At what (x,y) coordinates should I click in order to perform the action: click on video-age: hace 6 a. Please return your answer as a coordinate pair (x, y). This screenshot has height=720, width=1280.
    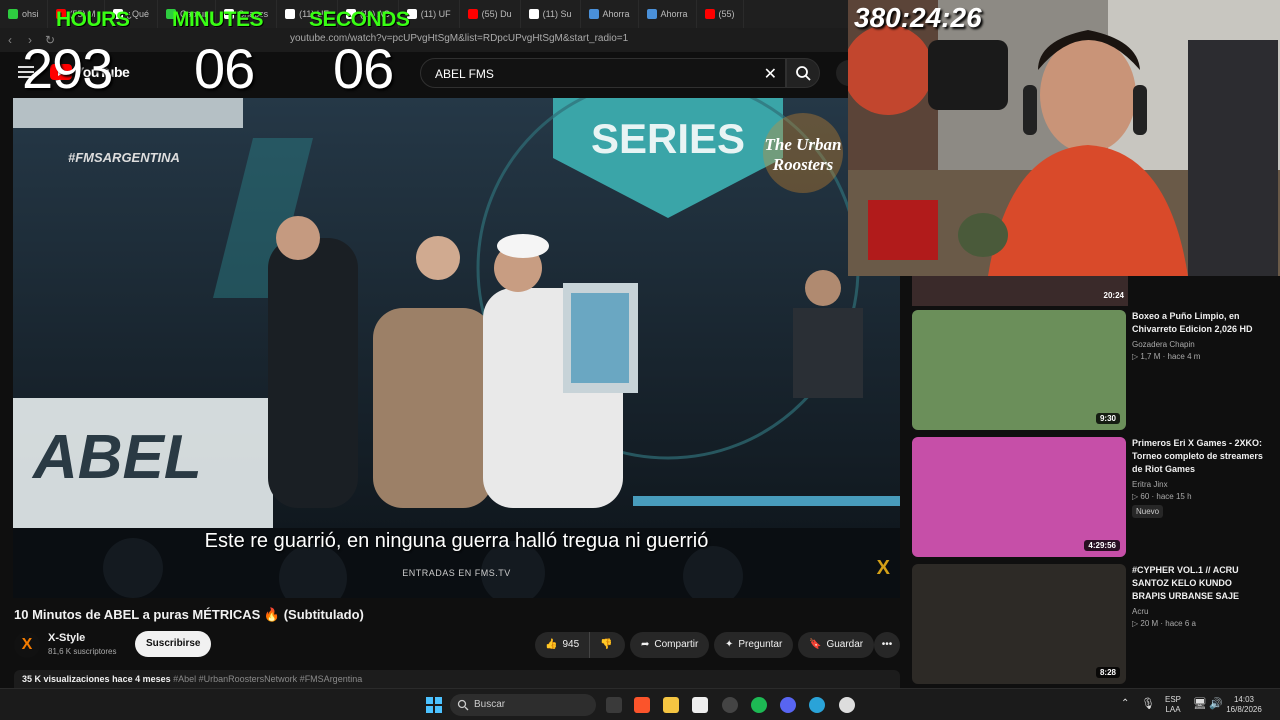
    Looking at the image, I should click on (1180, 623).